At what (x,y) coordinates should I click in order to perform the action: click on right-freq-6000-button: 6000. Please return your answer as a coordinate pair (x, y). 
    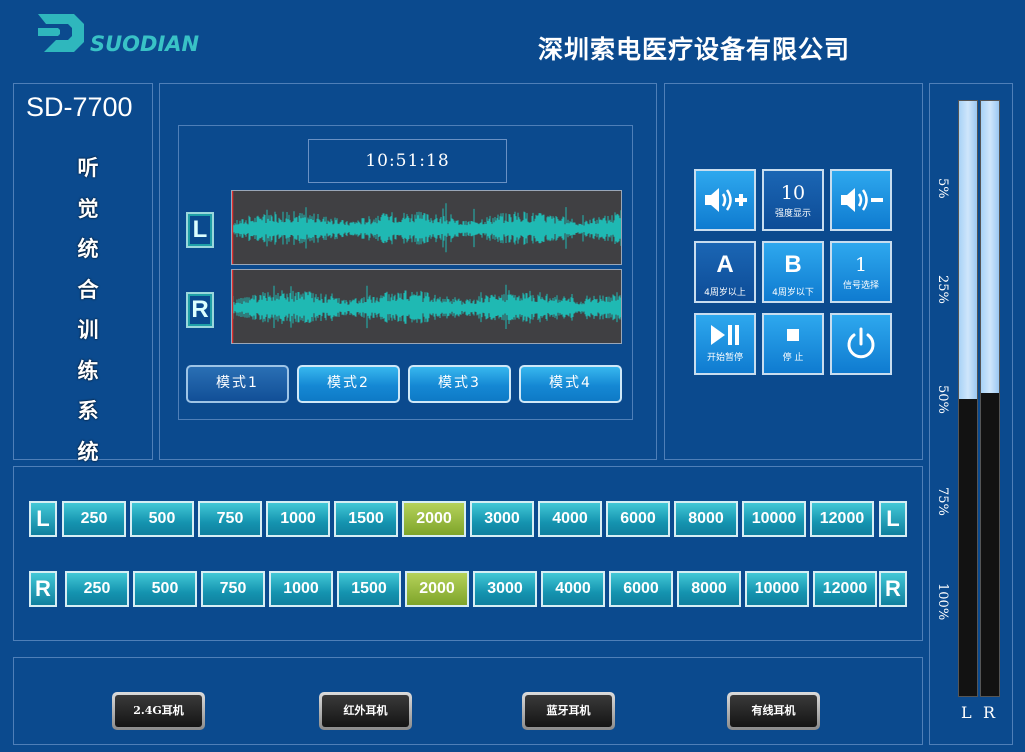
    Looking at the image, I should click on (641, 589).